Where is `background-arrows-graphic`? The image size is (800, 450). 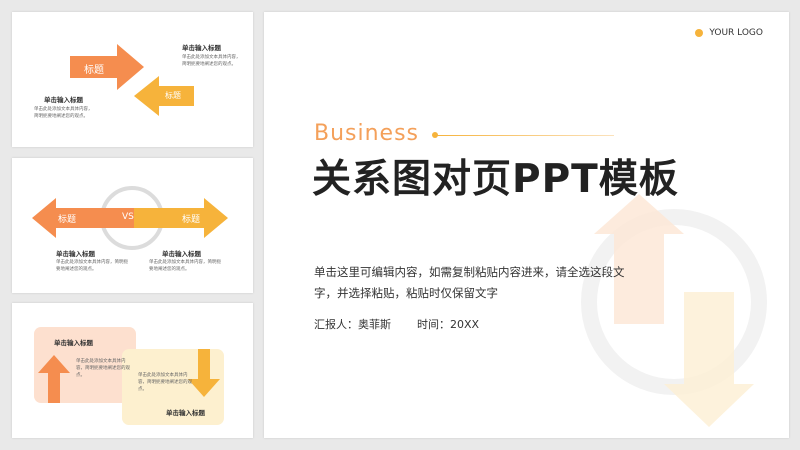
background-arrows-graphic is located at coordinates (674, 310).